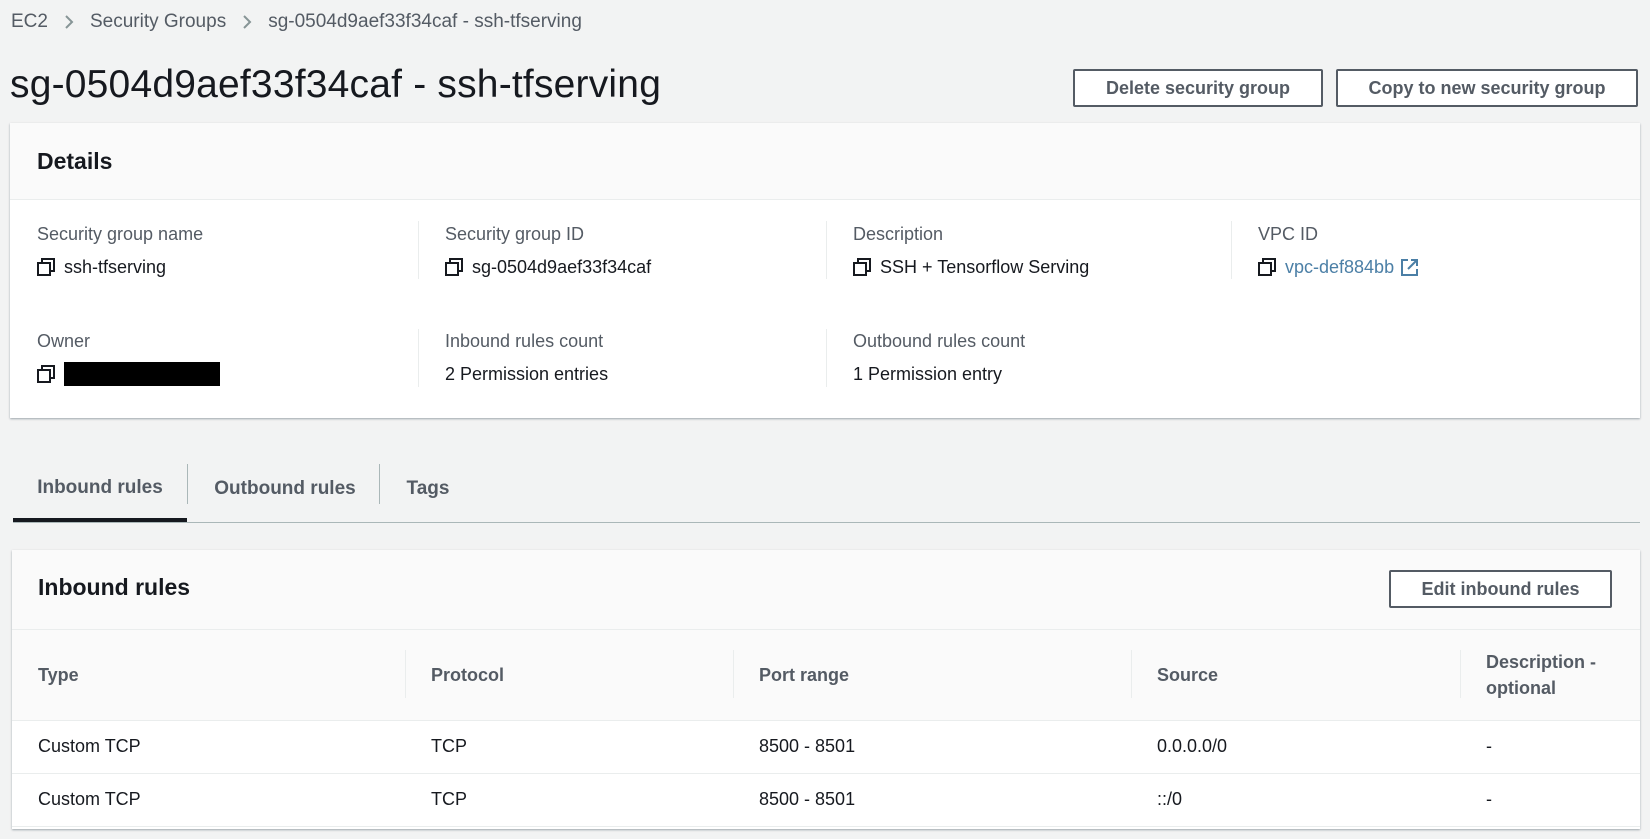  What do you see at coordinates (120, 234) in the screenshot?
I see `sg-name-label: Security group name` at bounding box center [120, 234].